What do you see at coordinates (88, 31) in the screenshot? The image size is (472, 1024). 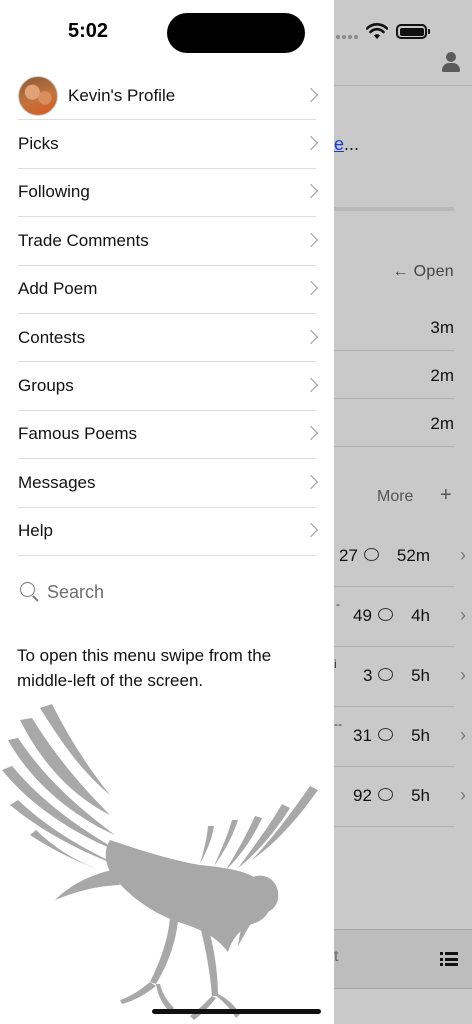 I see `status-time: 5:02` at bounding box center [88, 31].